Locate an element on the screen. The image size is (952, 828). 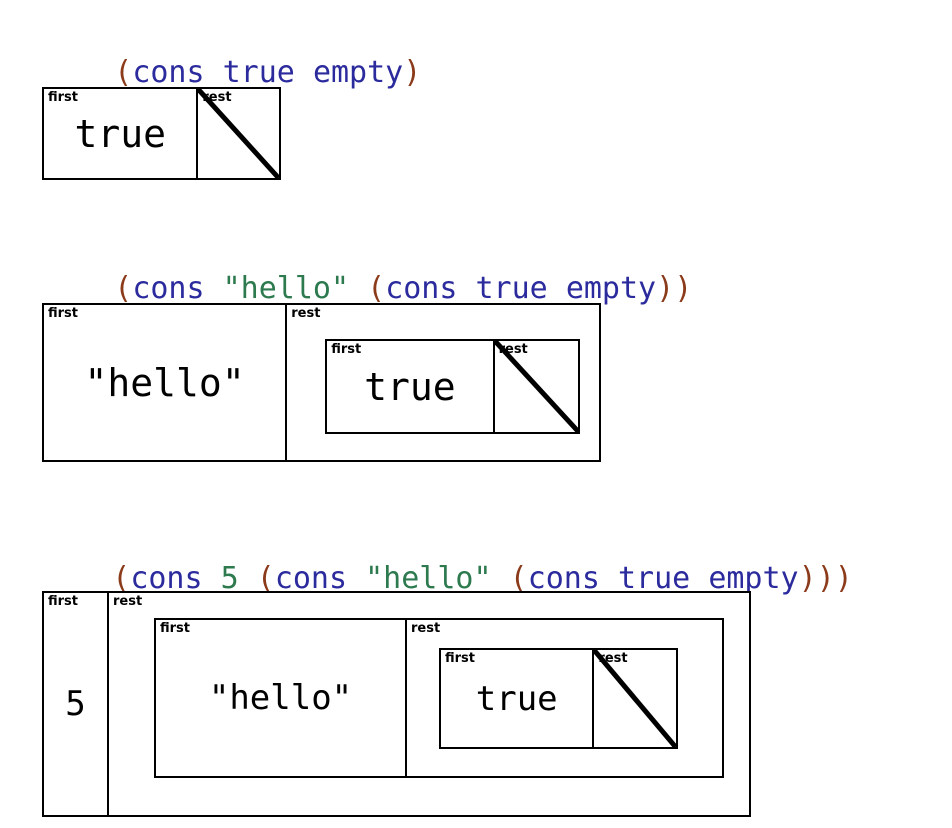
cons-cell-3-nested2-first-value: true is located at coordinates (516, 698).